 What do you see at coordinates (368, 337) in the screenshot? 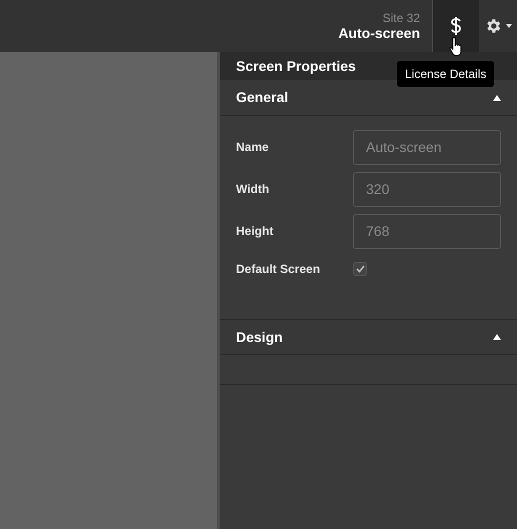
I see `section-header: Design` at bounding box center [368, 337].